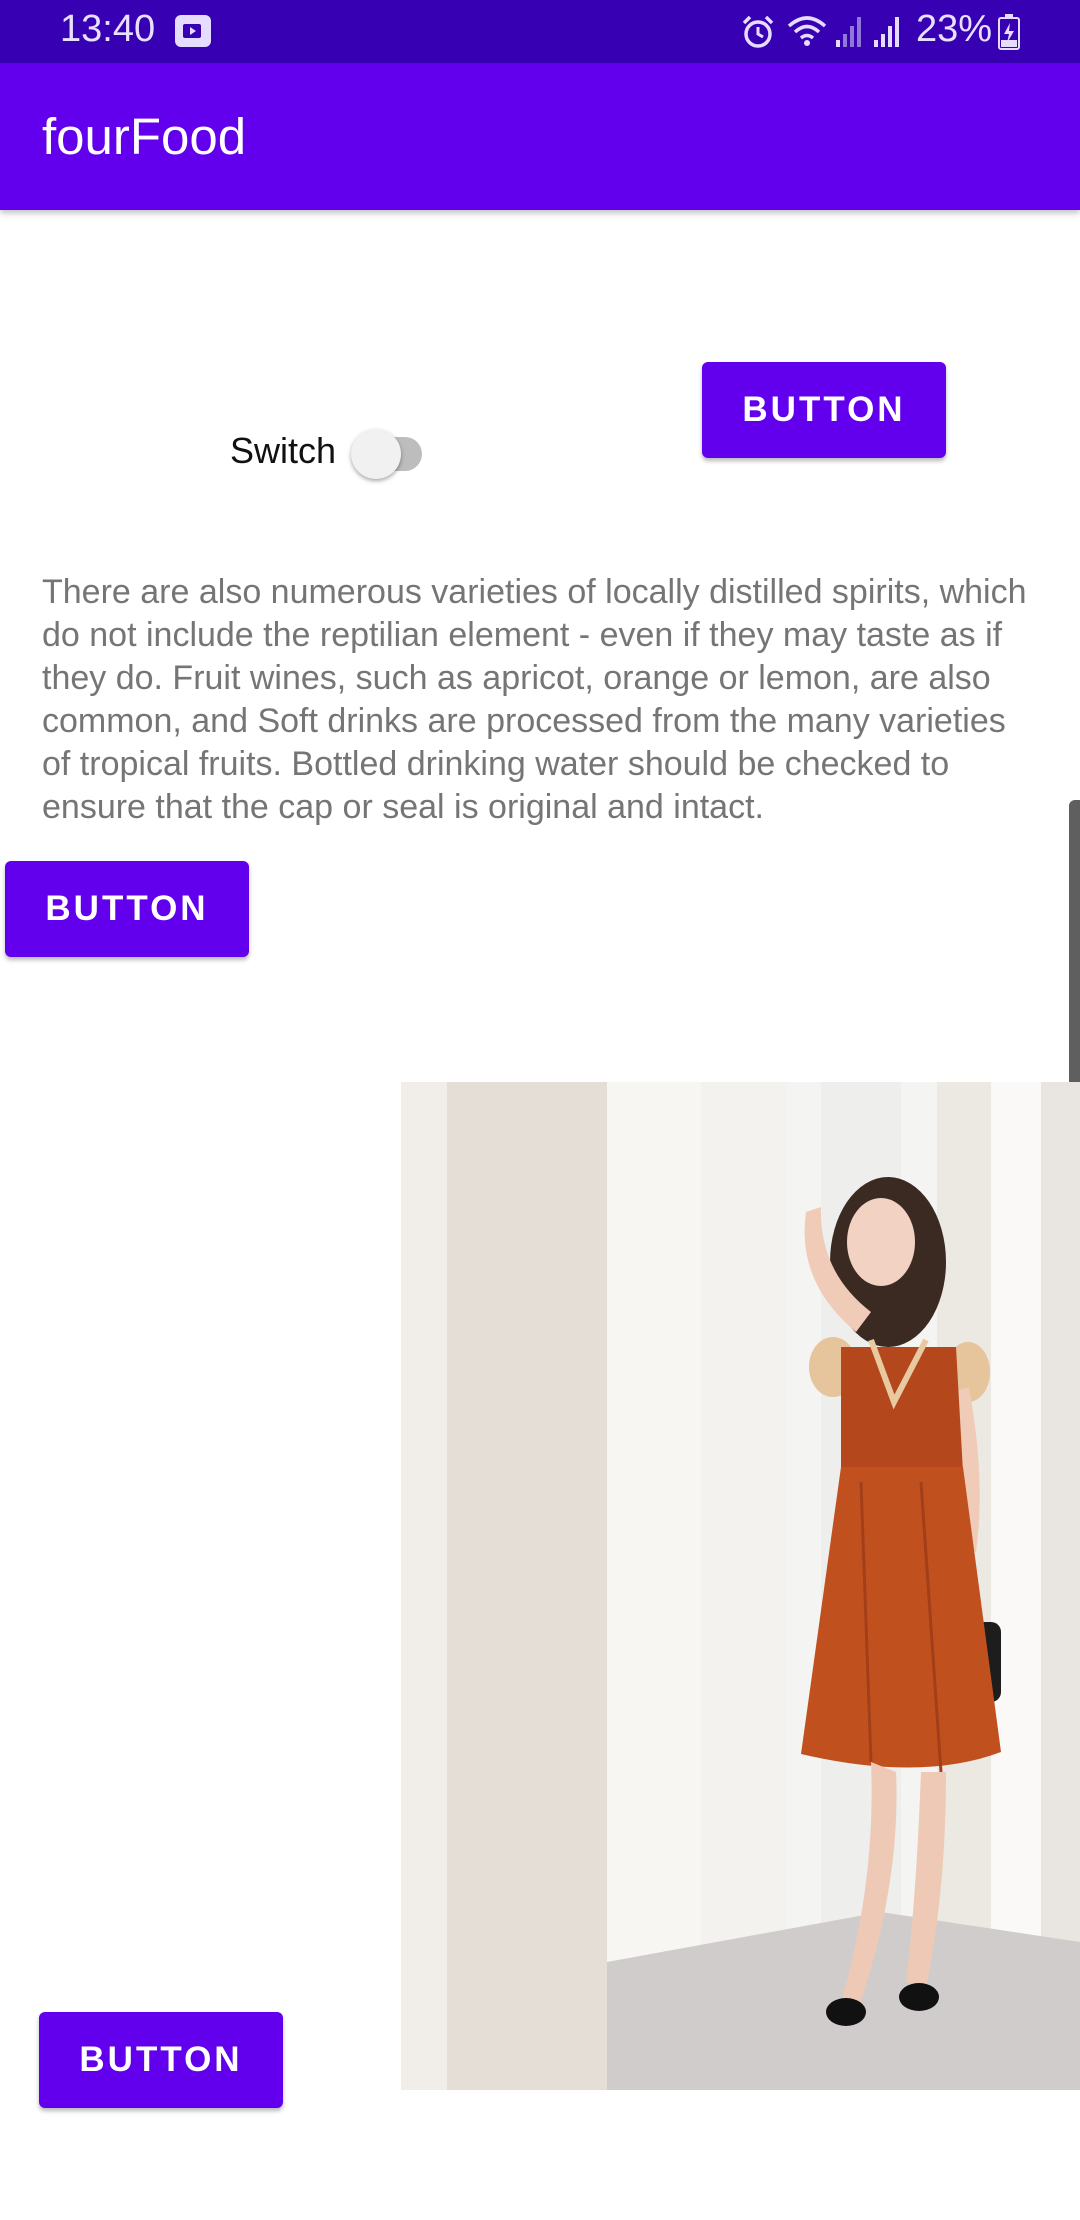  Describe the element at coordinates (144, 136) in the screenshot. I see `app-title: fourFood` at that location.